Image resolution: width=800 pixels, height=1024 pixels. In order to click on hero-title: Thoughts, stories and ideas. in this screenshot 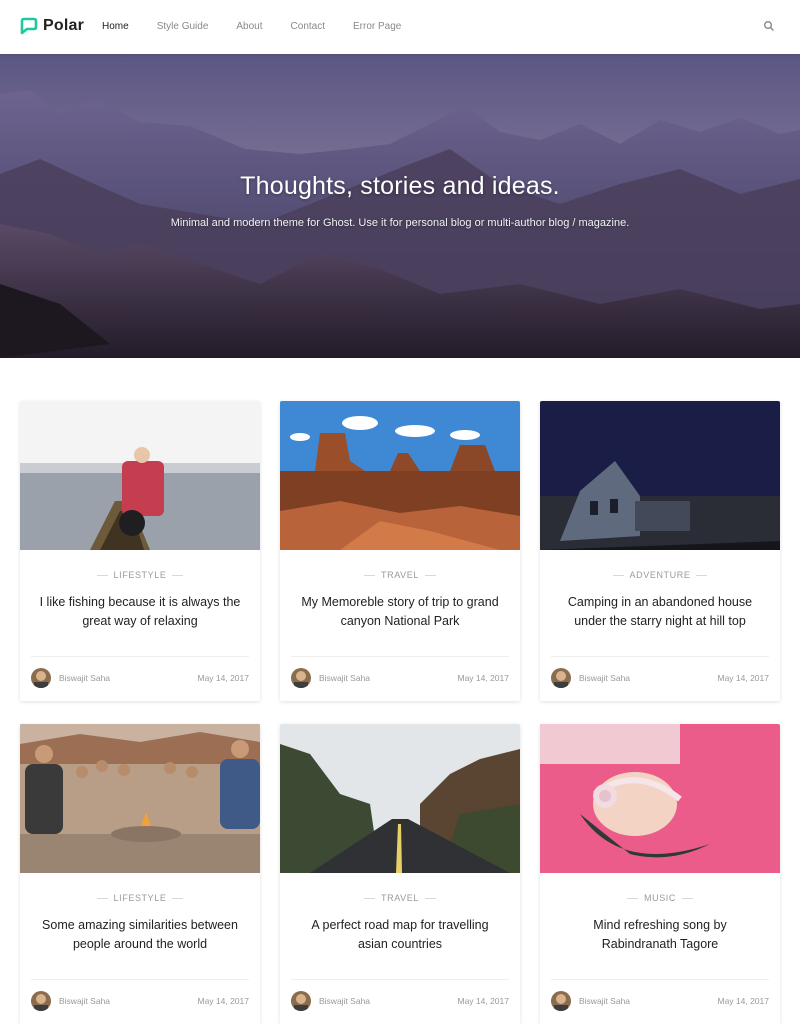, I will do `click(400, 186)`.